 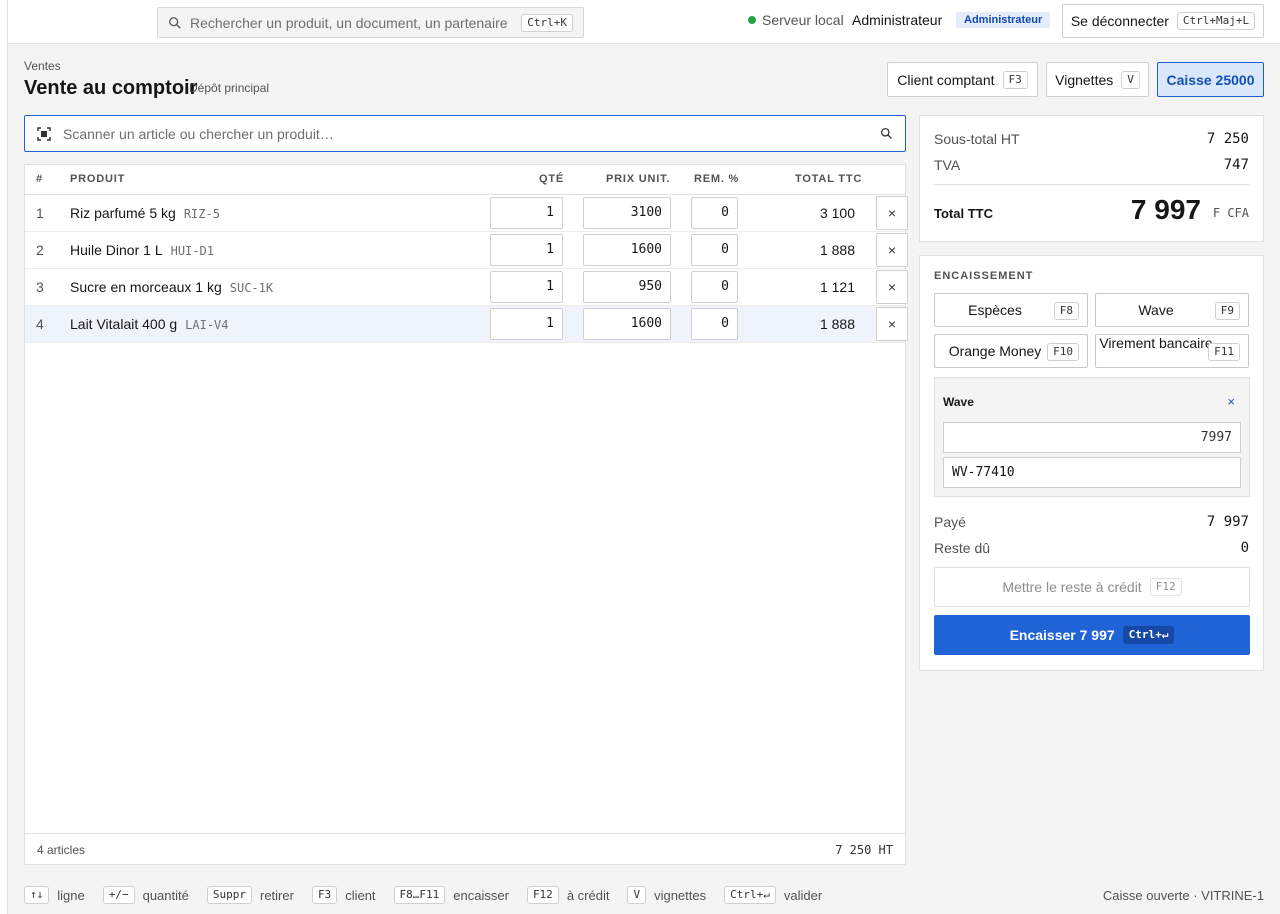 What do you see at coordinates (1092, 472) in the screenshot?
I see `wave-reference-input: WV-77410` at bounding box center [1092, 472].